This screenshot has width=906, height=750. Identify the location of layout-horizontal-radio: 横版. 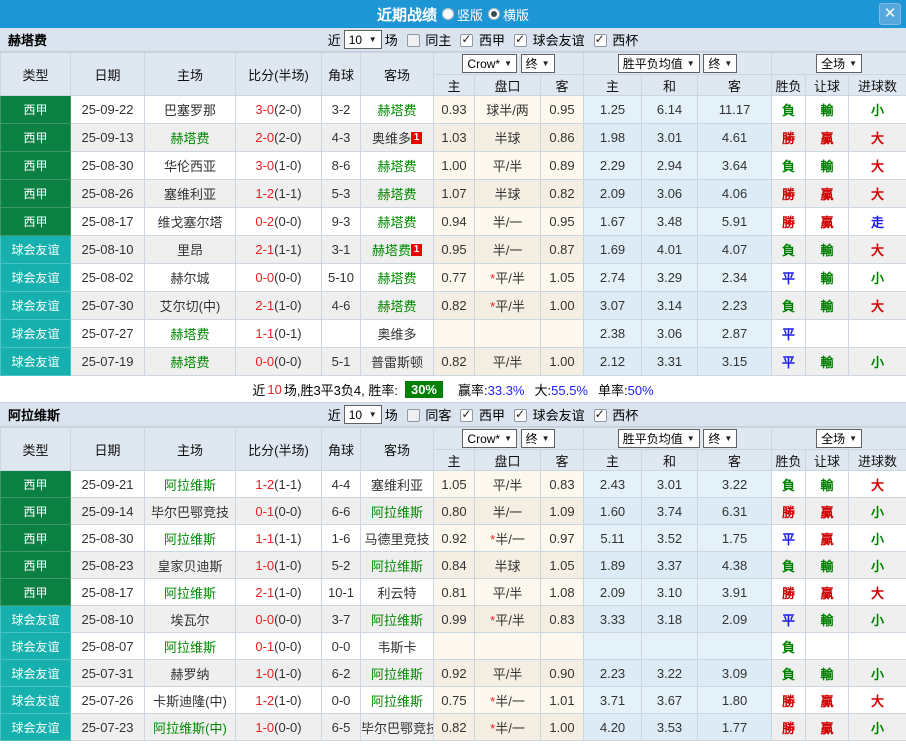
(508, 14).